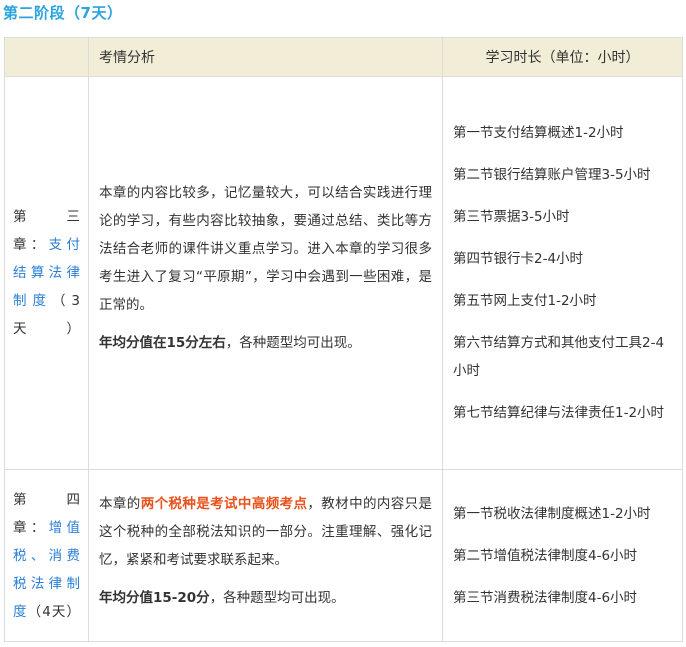 The image size is (686, 647). What do you see at coordinates (154, 597) in the screenshot?
I see `score-bold: 年均分值15-20分` at bounding box center [154, 597].